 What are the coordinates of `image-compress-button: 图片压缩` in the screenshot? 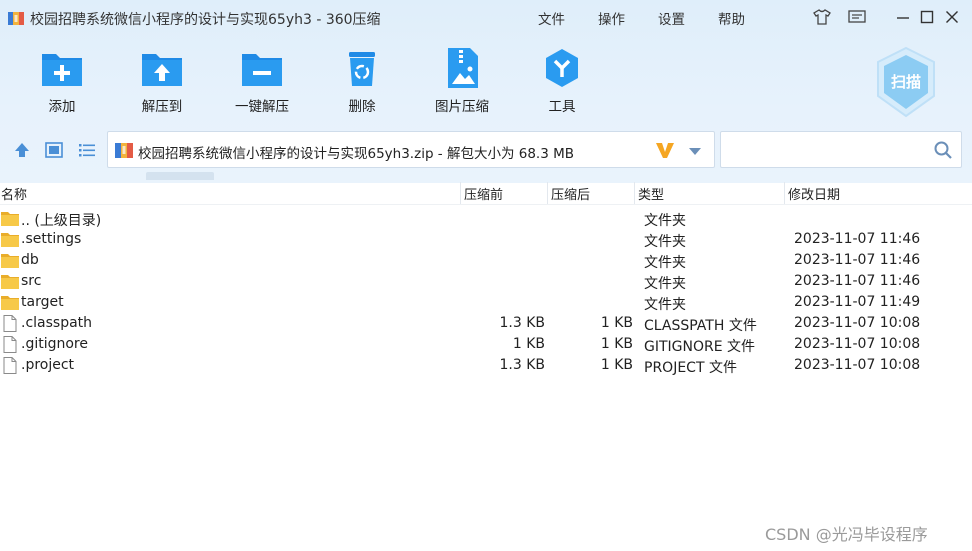 It's located at (462, 82).